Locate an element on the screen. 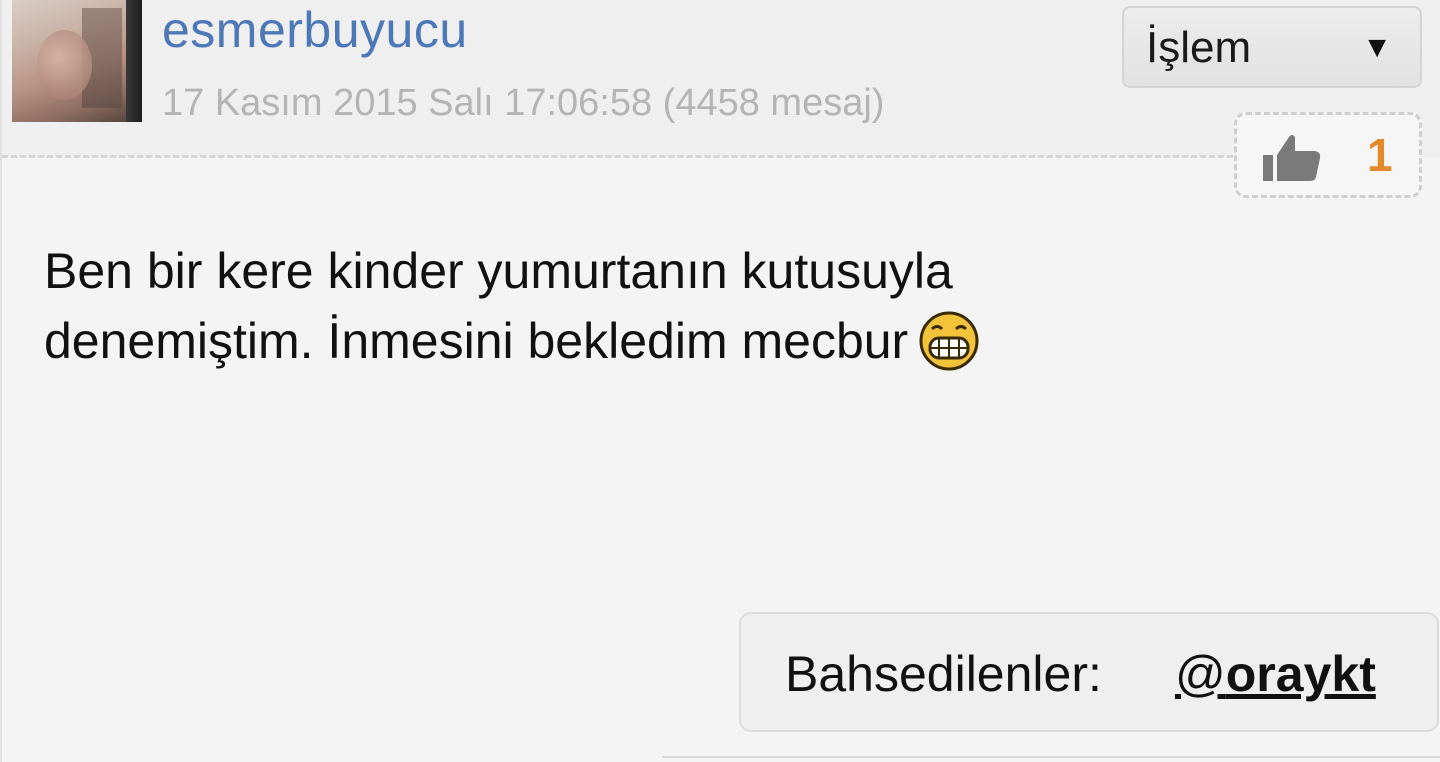  mentions-box: Bahsedilenler: @oraykt is located at coordinates (1089, 672).